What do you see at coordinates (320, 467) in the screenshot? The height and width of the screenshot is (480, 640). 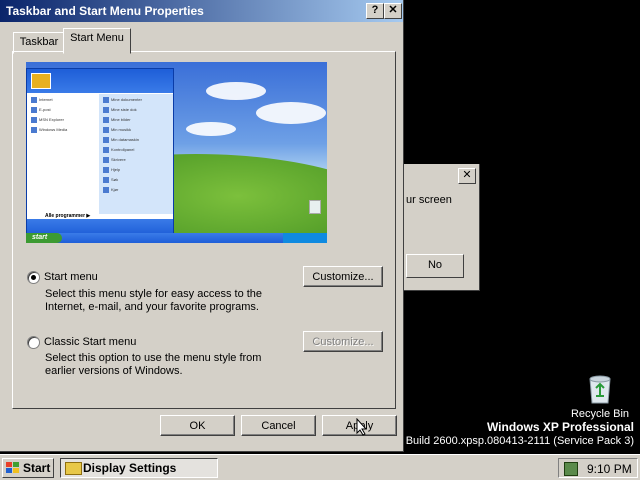 I see `taskbar: Start Display Settings 9:10 PM` at bounding box center [320, 467].